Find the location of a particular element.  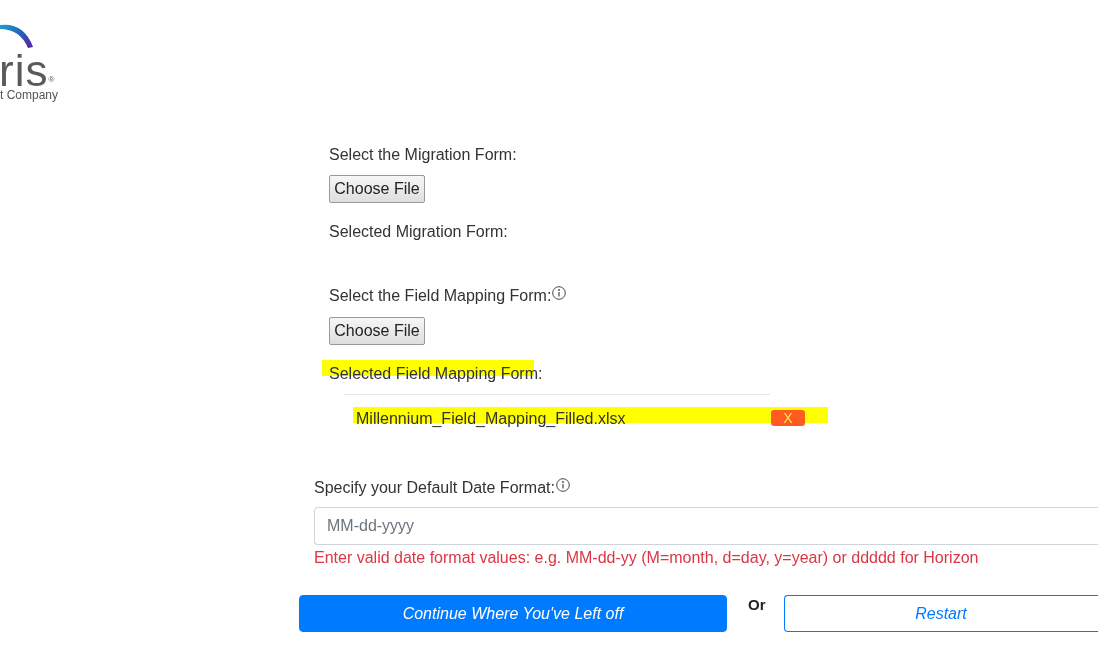

error-message: Enter valid date format values: e.g. MM-dd-yy (M=month, d=day, y=year) or ddddd for Horizon is located at coordinates (646, 558).